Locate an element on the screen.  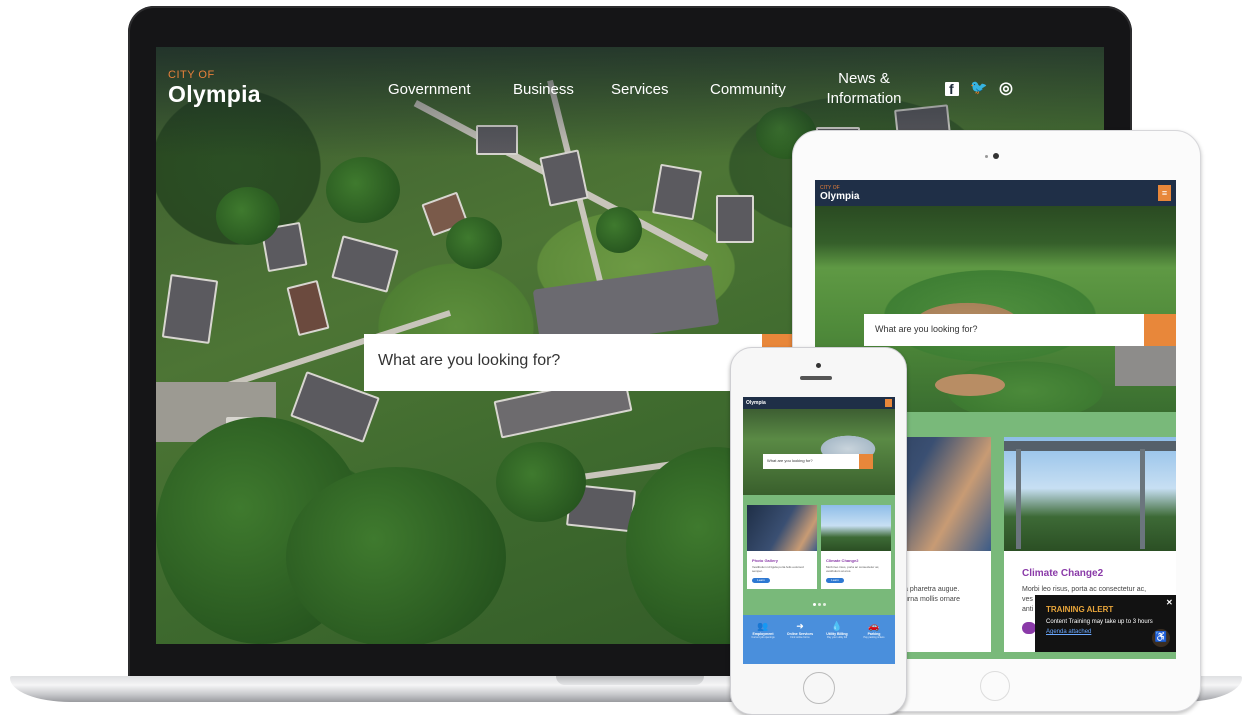
card-left-text-2: urna mollis ornare is located at coordinates (932, 599).